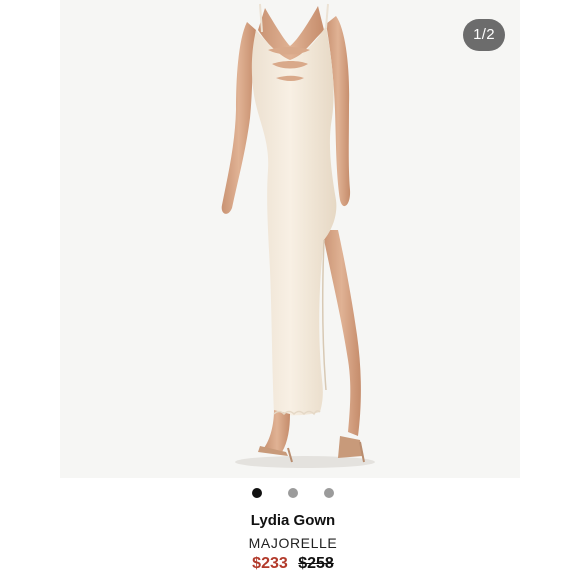  What do you see at coordinates (293, 543) in the screenshot?
I see `product-brand: MAJORELLE` at bounding box center [293, 543].